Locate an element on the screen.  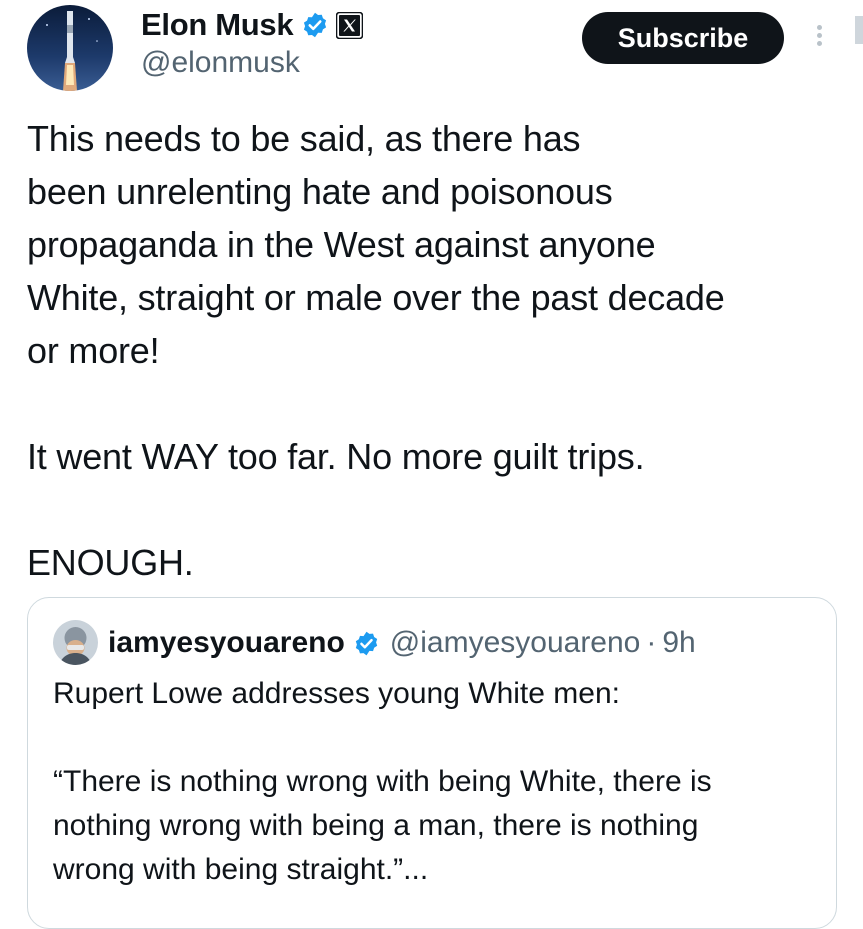
author-handle: @elonmusk is located at coordinates (220, 63).